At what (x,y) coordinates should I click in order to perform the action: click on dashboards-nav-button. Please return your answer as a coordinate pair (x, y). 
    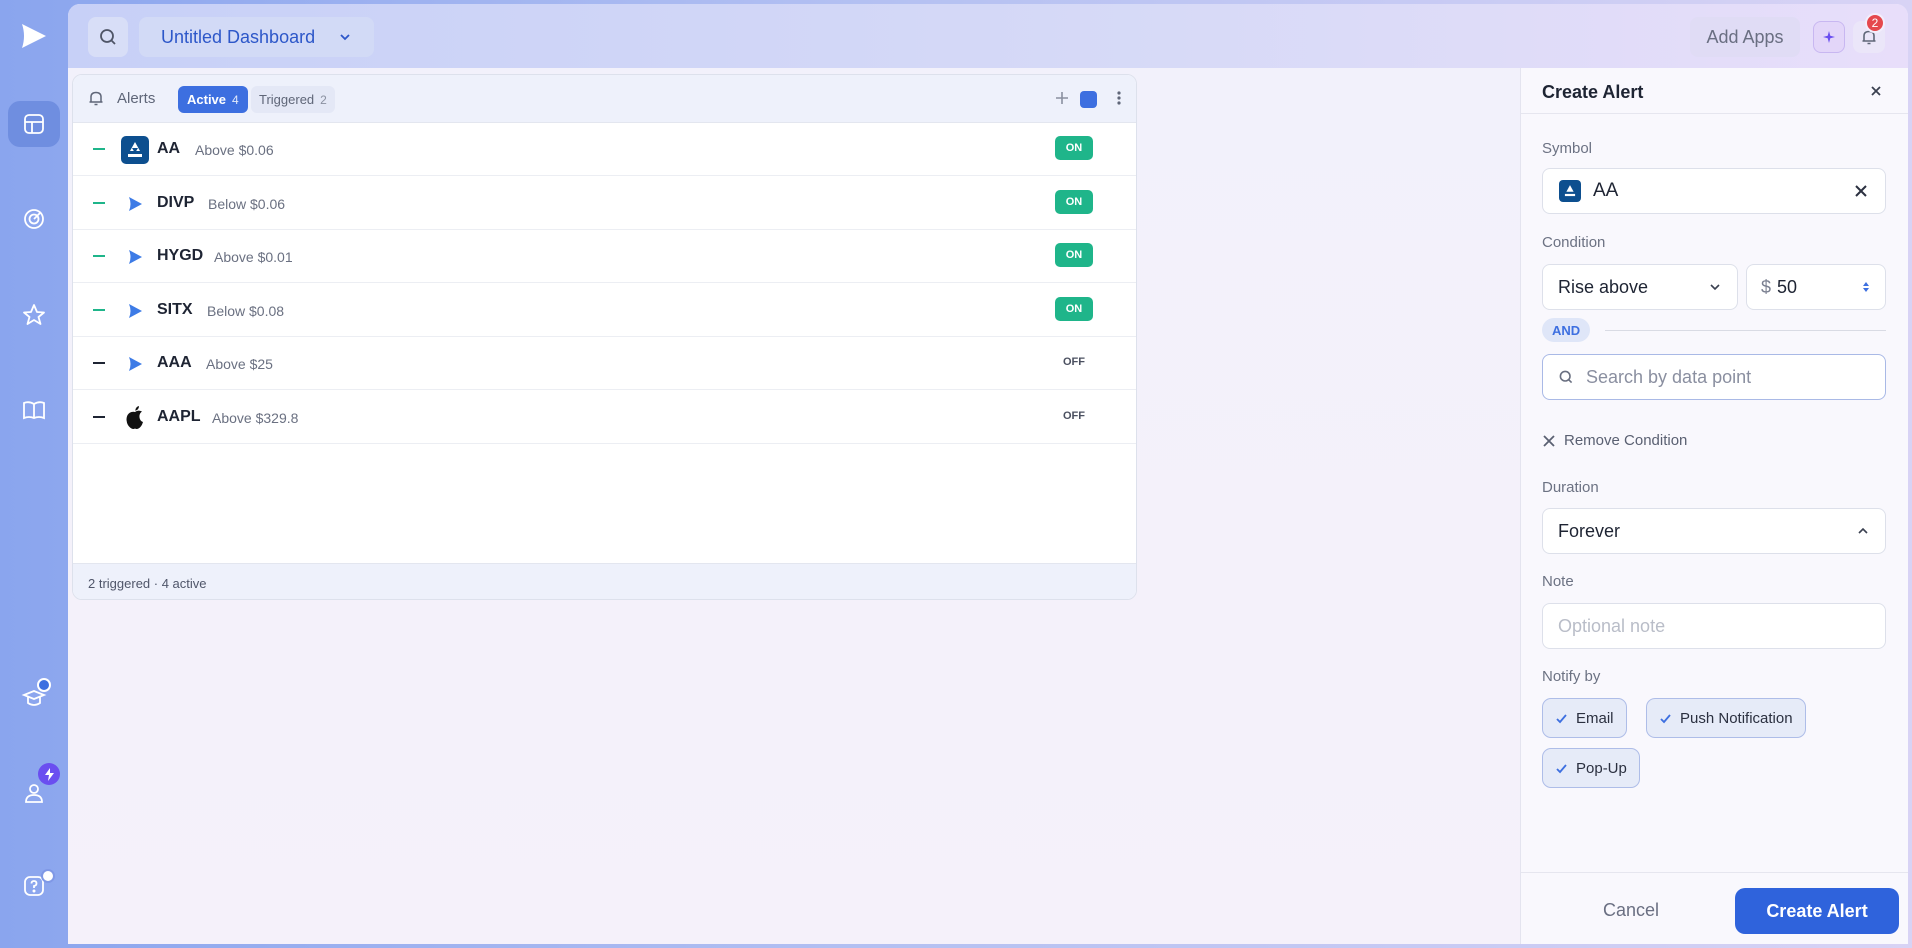
    Looking at the image, I should click on (34, 124).